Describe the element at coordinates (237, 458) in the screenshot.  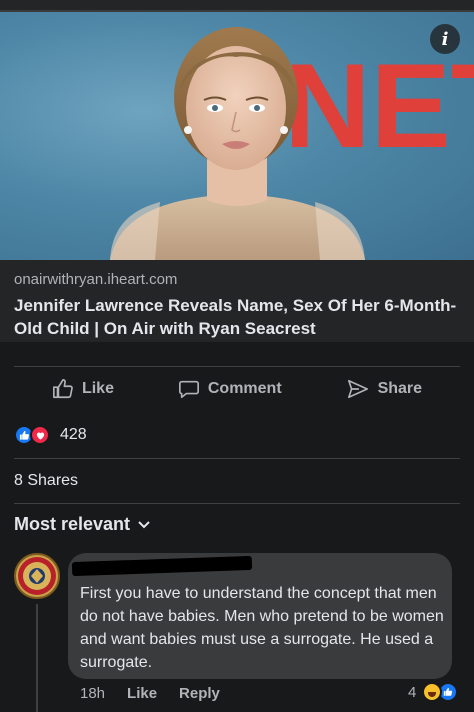
I see `reactions-divider` at that location.